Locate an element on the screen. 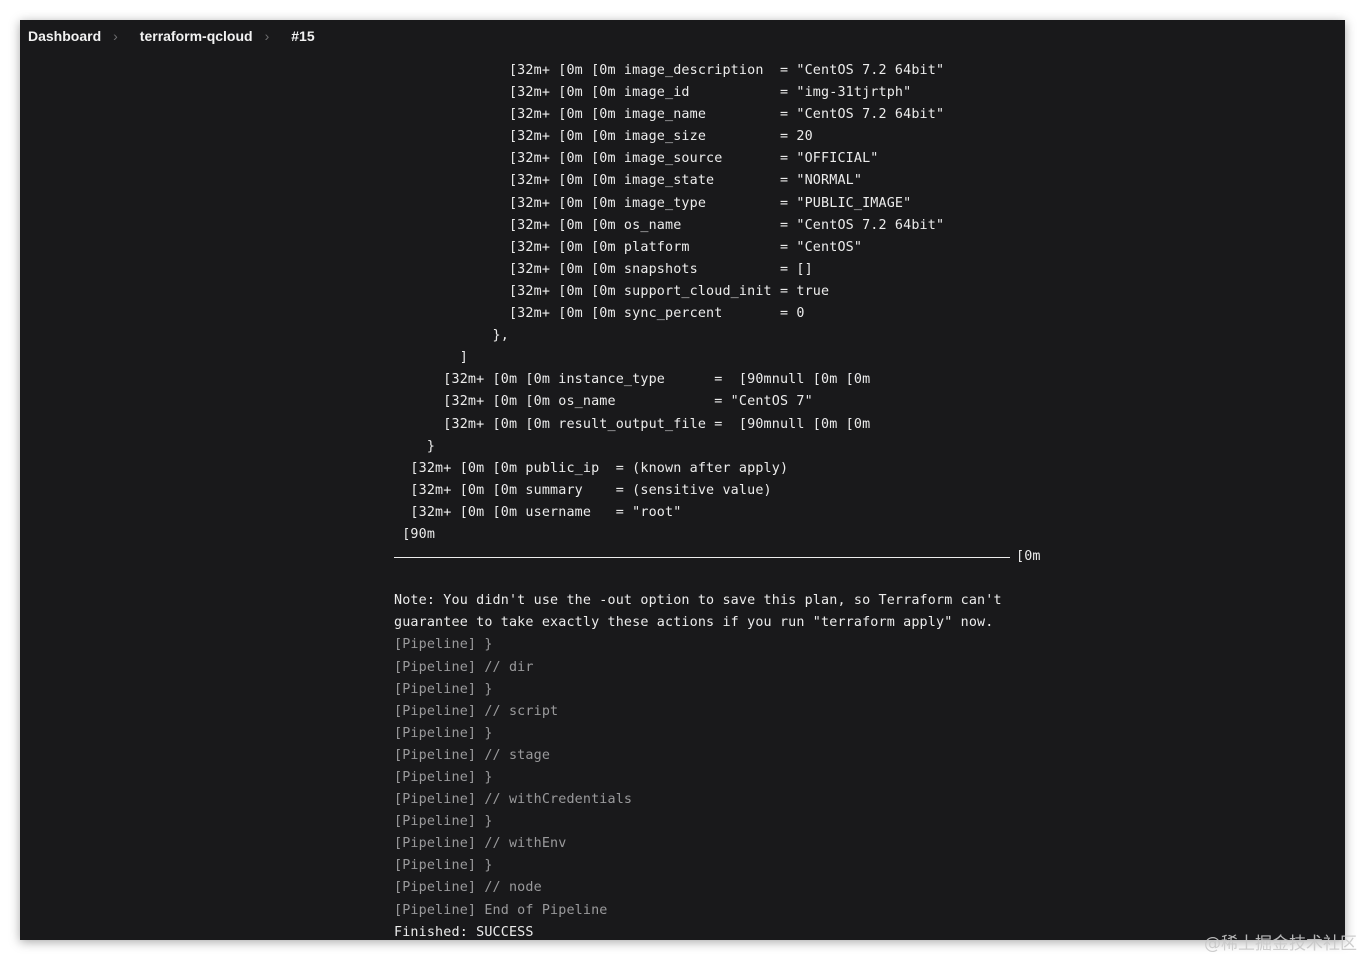  console-line: }, is located at coordinates (451, 336).